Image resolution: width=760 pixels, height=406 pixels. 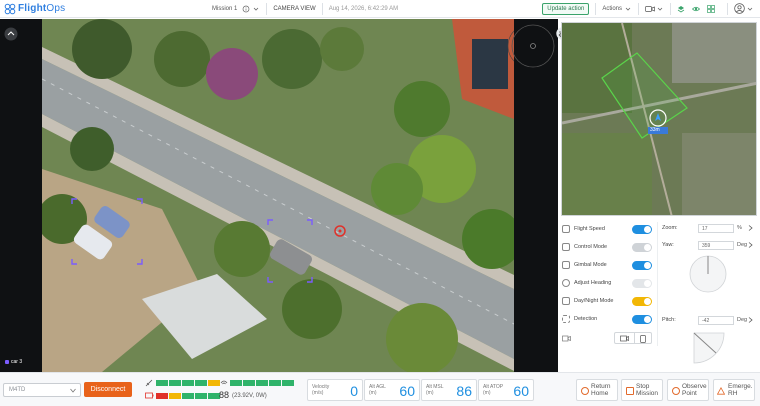 I want to click on velocity-readout: Velocity (m/s) 0, so click(x=335, y=390).